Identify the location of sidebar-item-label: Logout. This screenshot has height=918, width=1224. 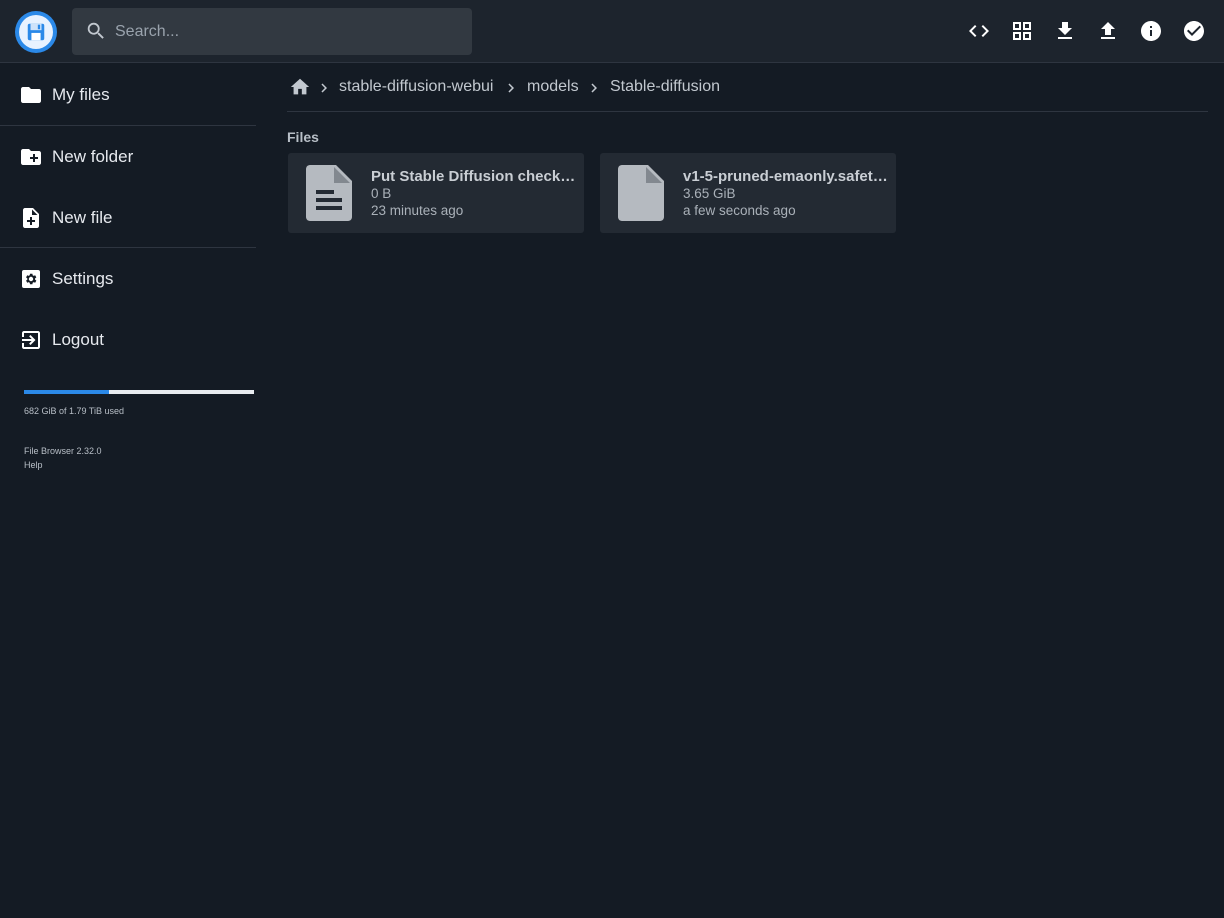
(78, 339).